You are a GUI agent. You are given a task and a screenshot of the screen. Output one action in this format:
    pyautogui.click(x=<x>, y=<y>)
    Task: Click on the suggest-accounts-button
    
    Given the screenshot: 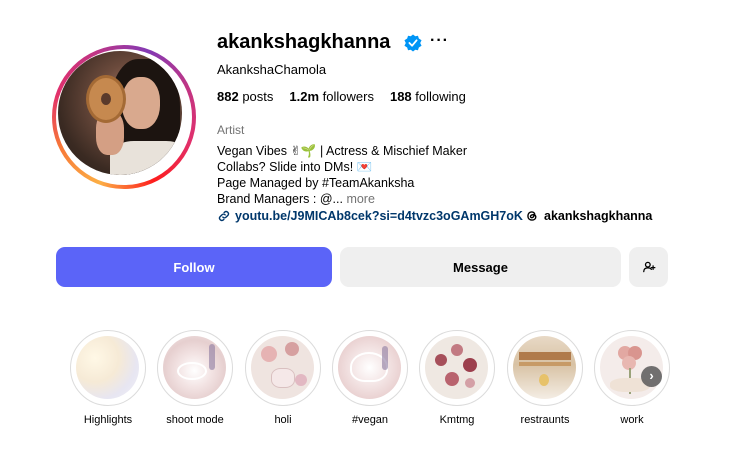 What is the action you would take?
    pyautogui.click(x=648, y=267)
    